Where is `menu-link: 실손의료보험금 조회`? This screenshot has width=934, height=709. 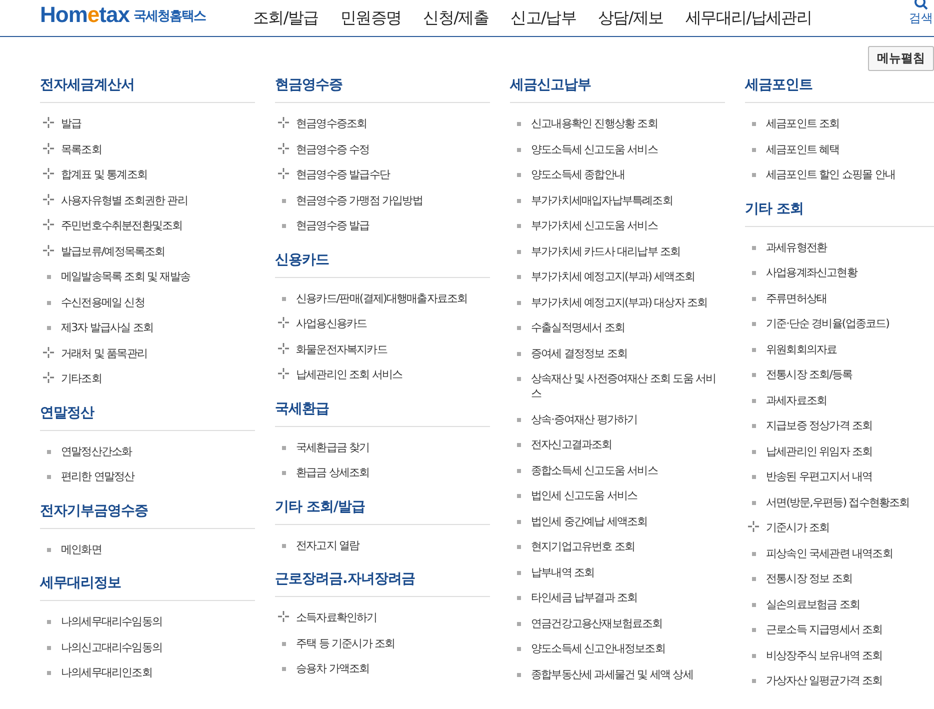
menu-link: 실손의료보험금 조회 is located at coordinates (839, 604).